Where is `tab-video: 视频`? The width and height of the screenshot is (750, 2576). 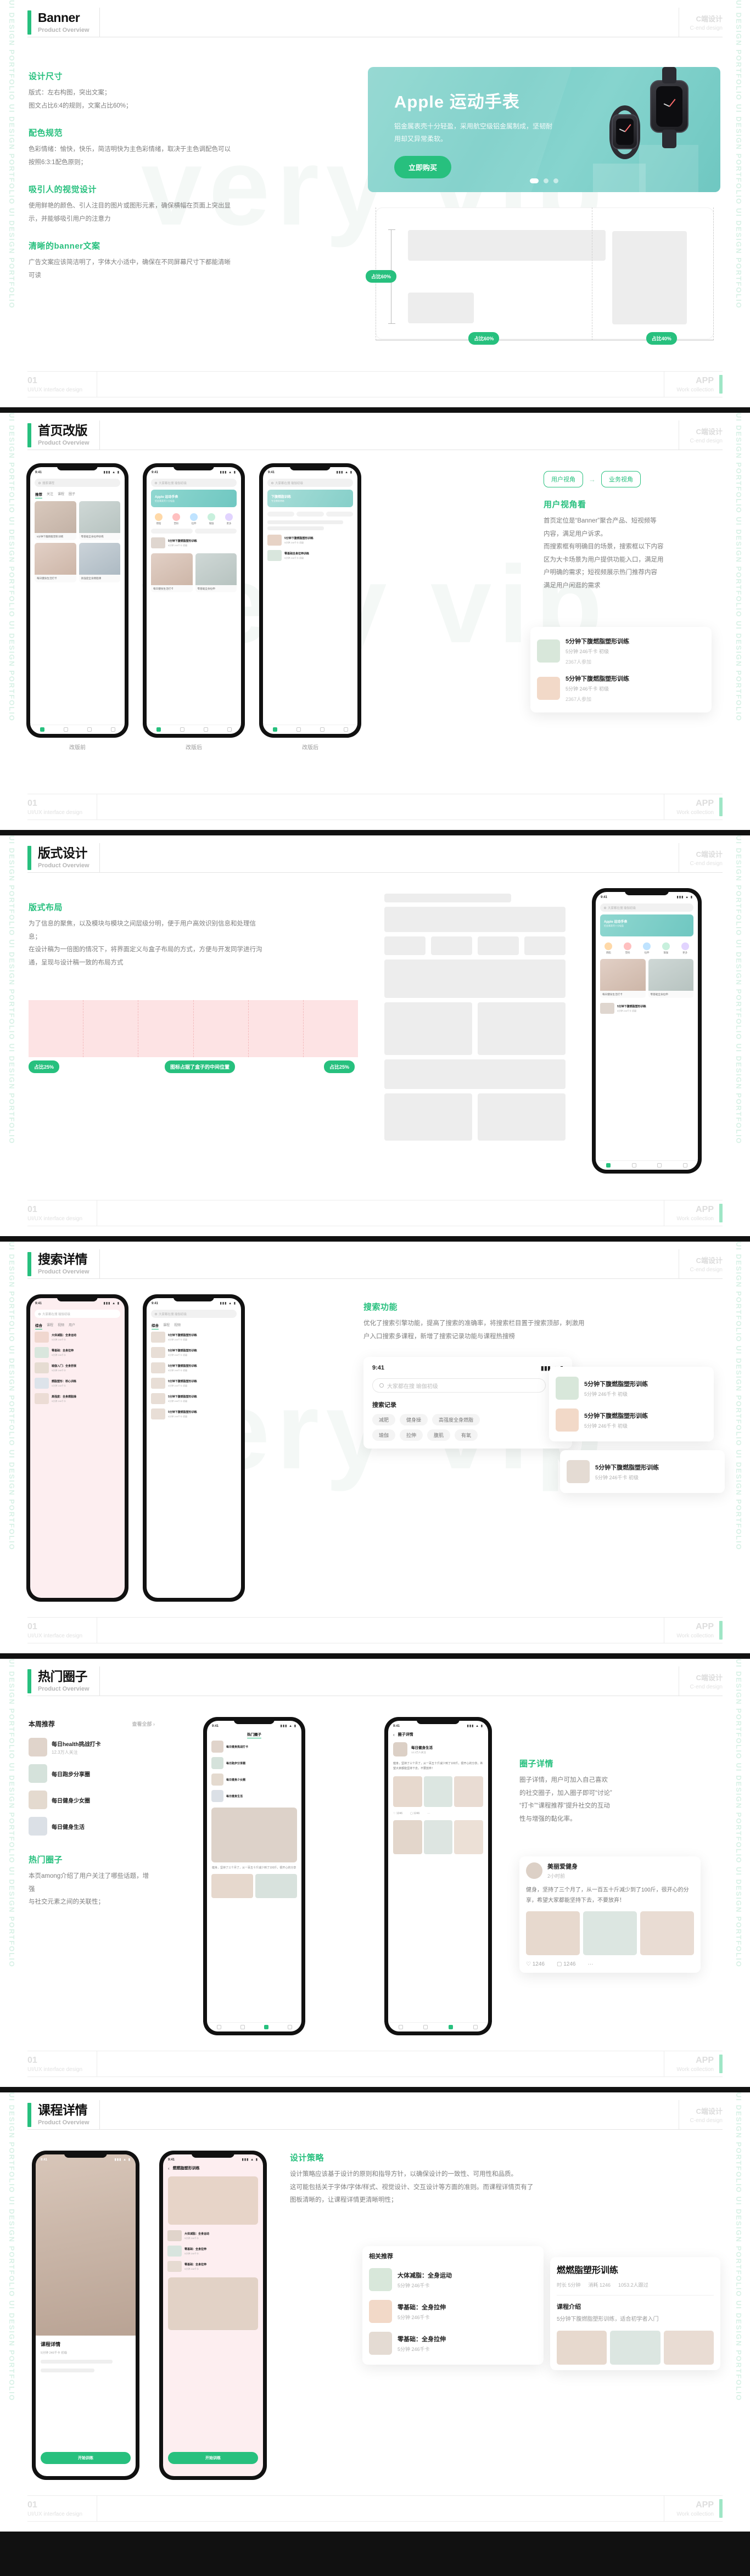
tab-video: 视频 is located at coordinates (61, 1325).